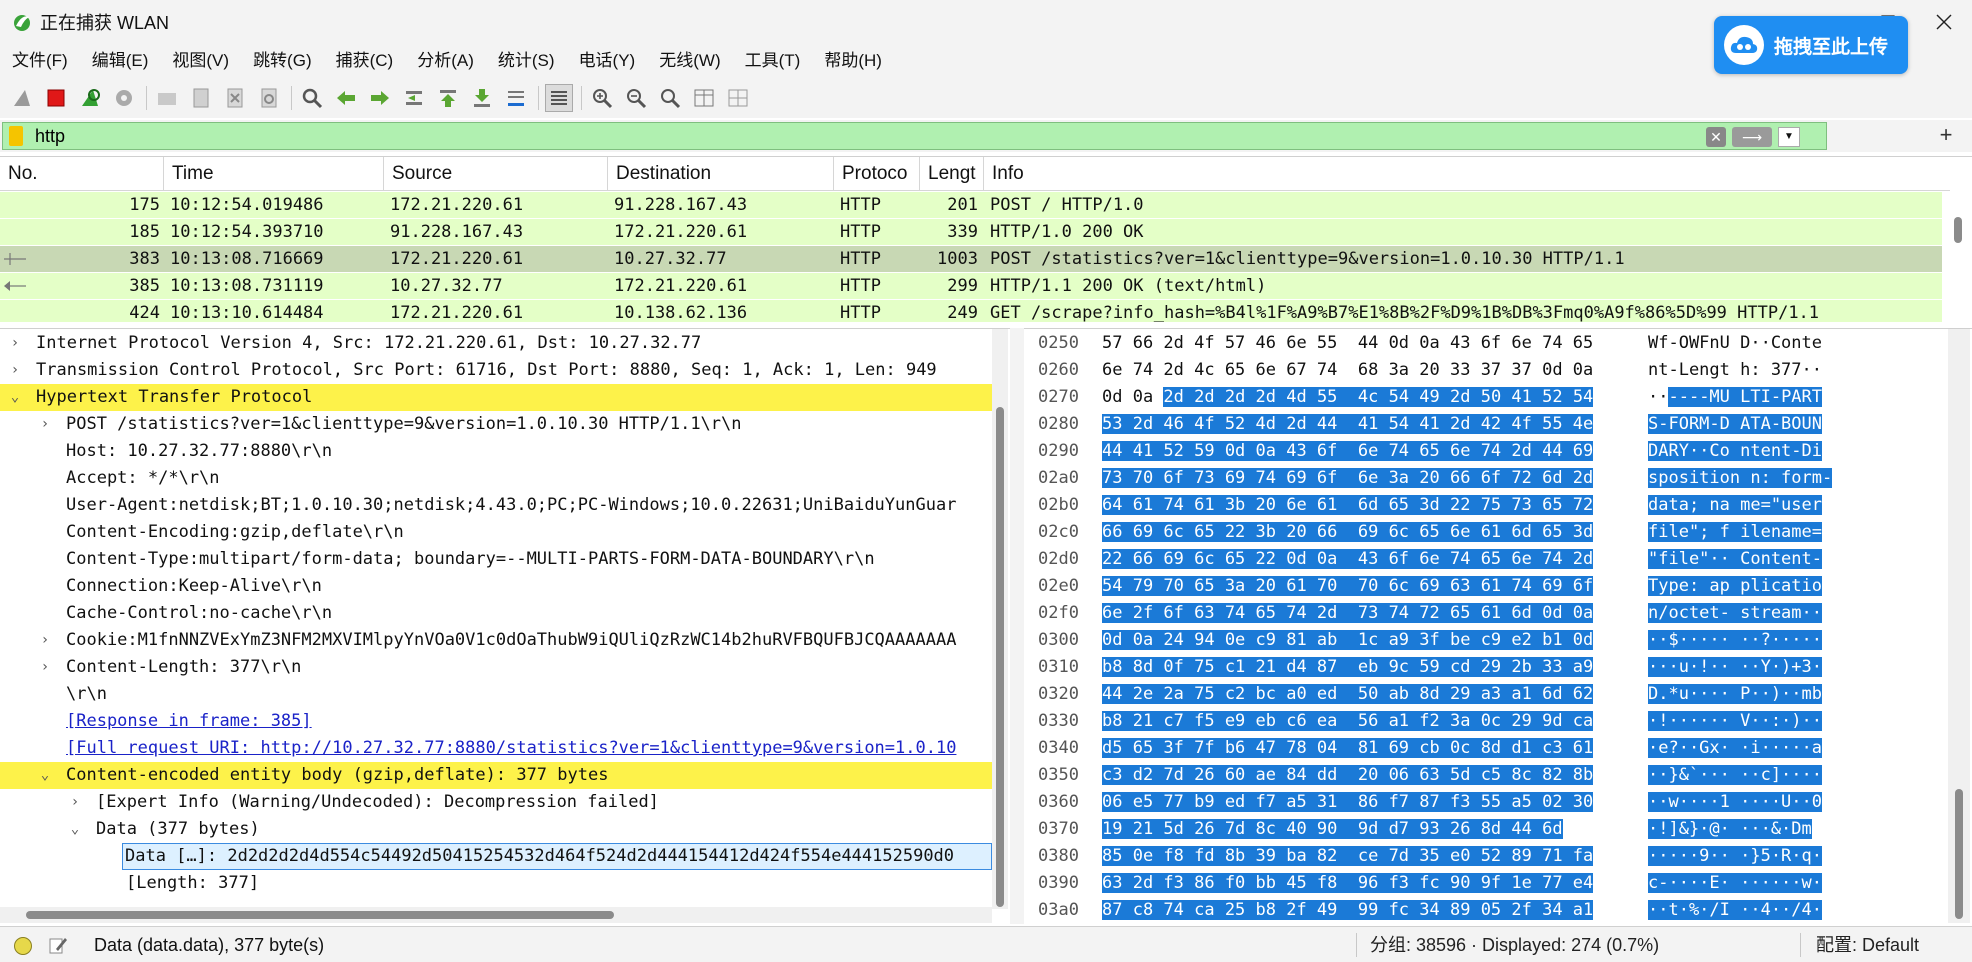  I want to click on filter-history-dropdown: ▼, so click(1789, 137).